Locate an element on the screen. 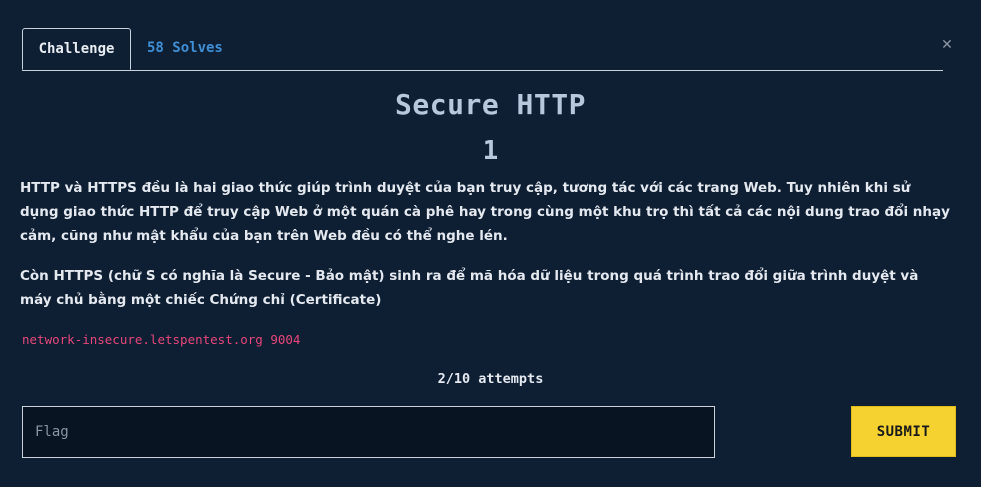 The image size is (981, 487). close-icon: ✕ is located at coordinates (947, 45).